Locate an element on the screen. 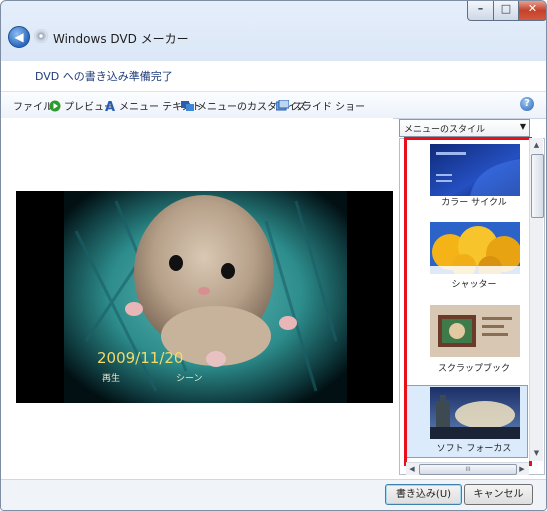 This screenshot has height=511, width=547. back-arrow-icon: ◀ is located at coordinates (19, 37).